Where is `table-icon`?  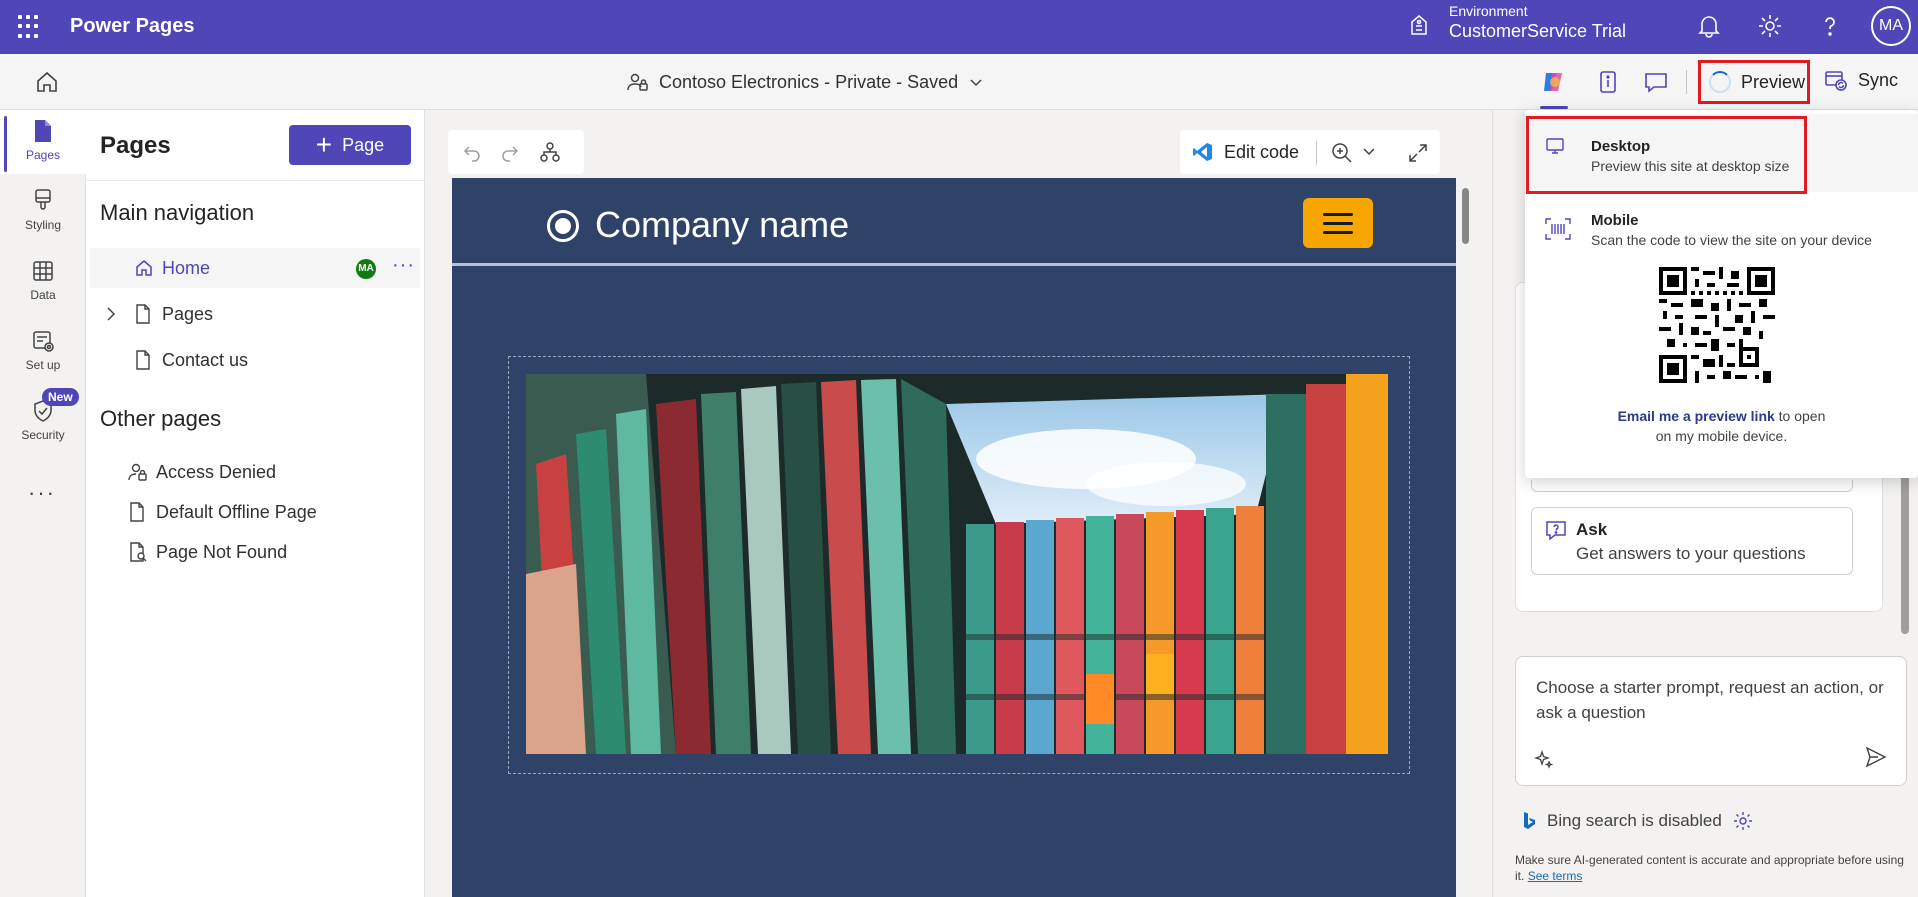 table-icon is located at coordinates (43, 271).